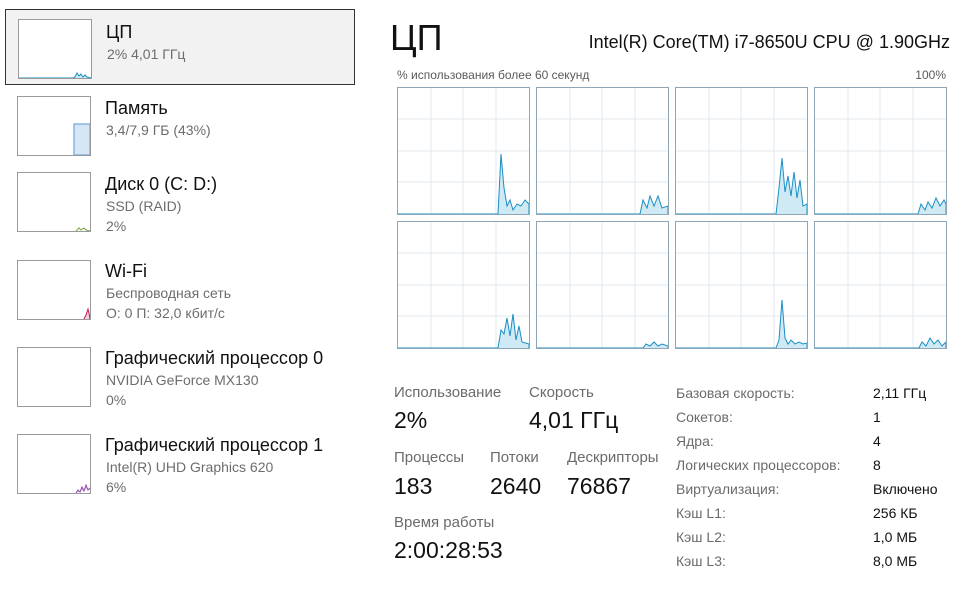  What do you see at coordinates (169, 293) in the screenshot?
I see `sidebar-item-subtitle: Беспроводная сеть` at bounding box center [169, 293].